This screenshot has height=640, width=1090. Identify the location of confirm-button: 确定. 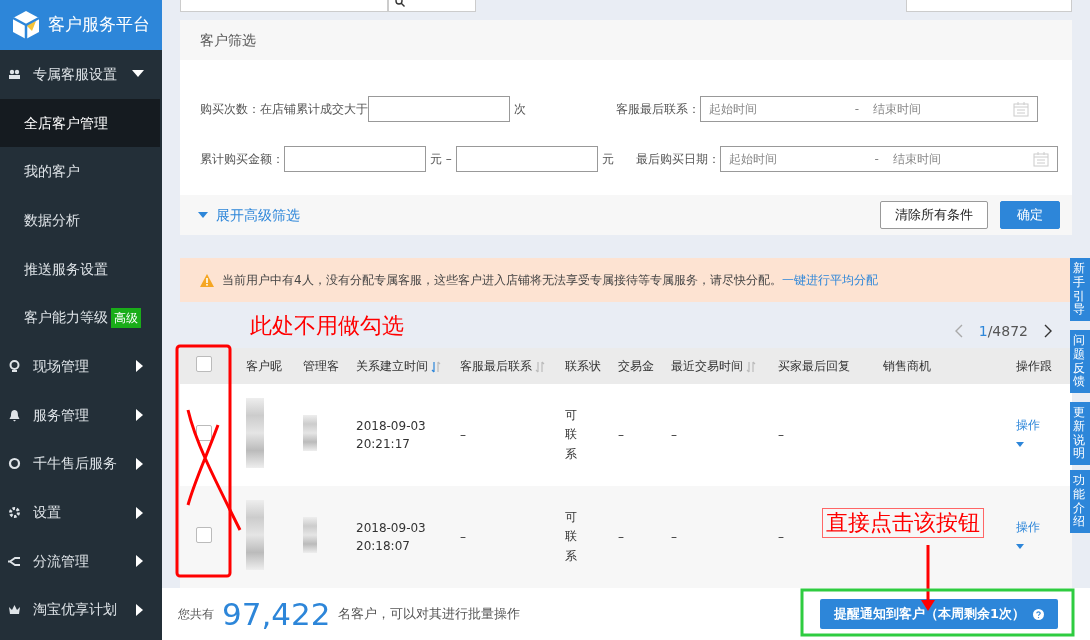
(1030, 215).